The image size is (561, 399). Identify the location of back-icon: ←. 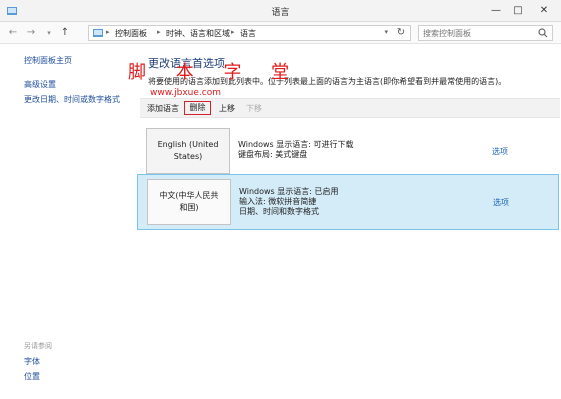
(13, 33).